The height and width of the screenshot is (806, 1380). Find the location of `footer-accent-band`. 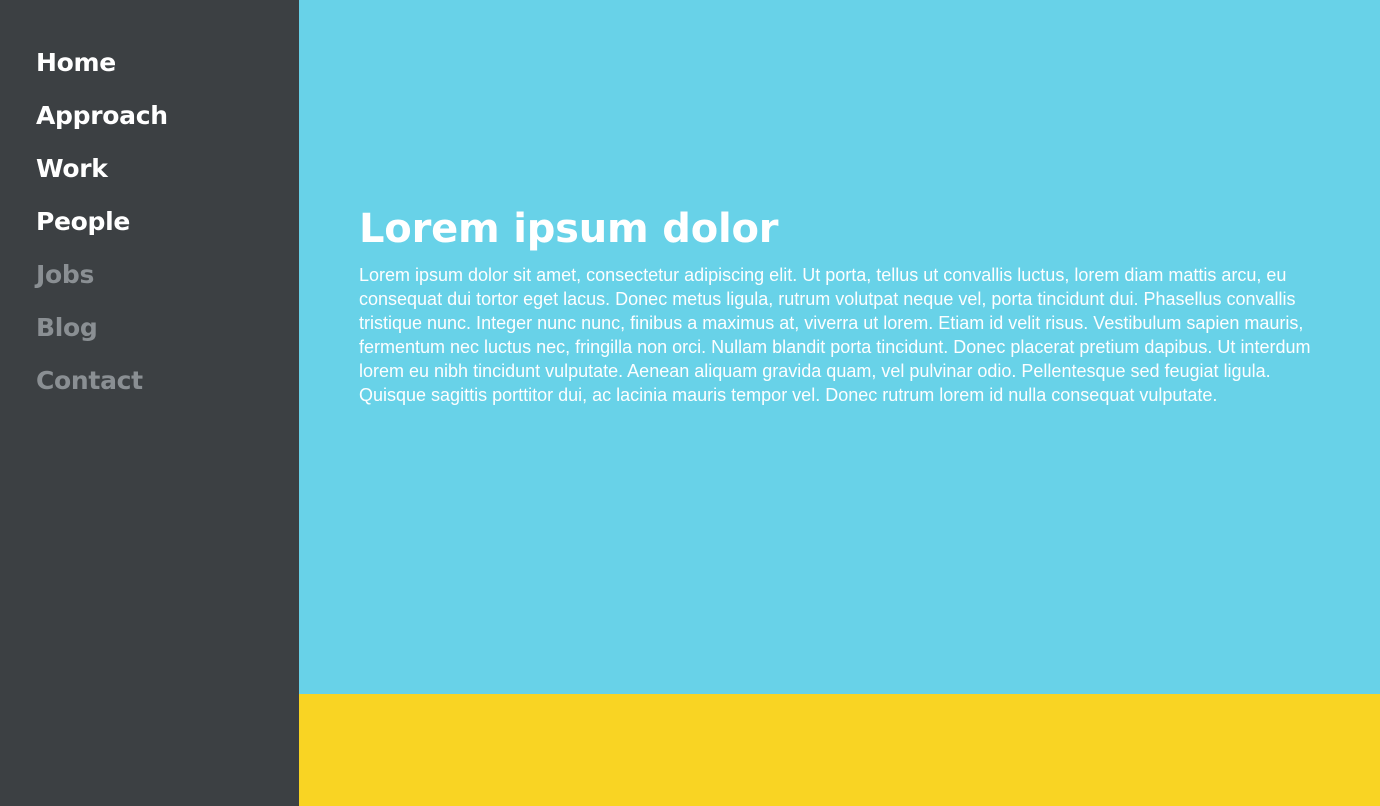

footer-accent-band is located at coordinates (839, 750).